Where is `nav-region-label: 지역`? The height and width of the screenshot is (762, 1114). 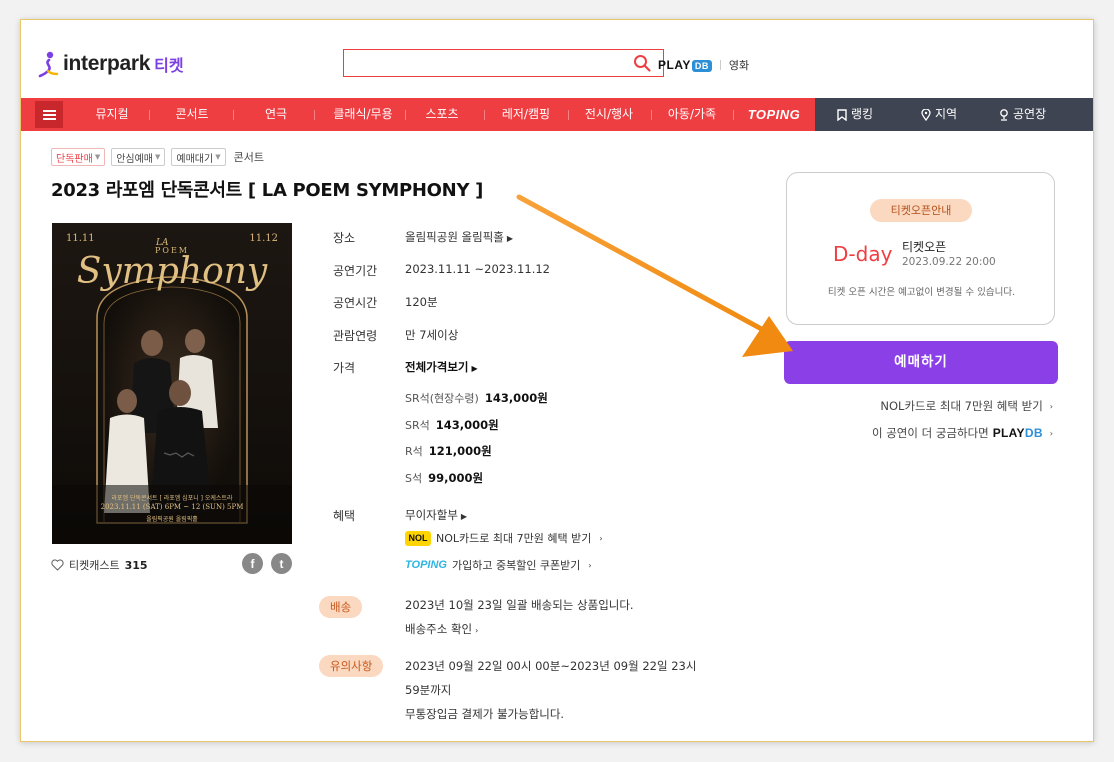 nav-region-label: 지역 is located at coordinates (946, 114).